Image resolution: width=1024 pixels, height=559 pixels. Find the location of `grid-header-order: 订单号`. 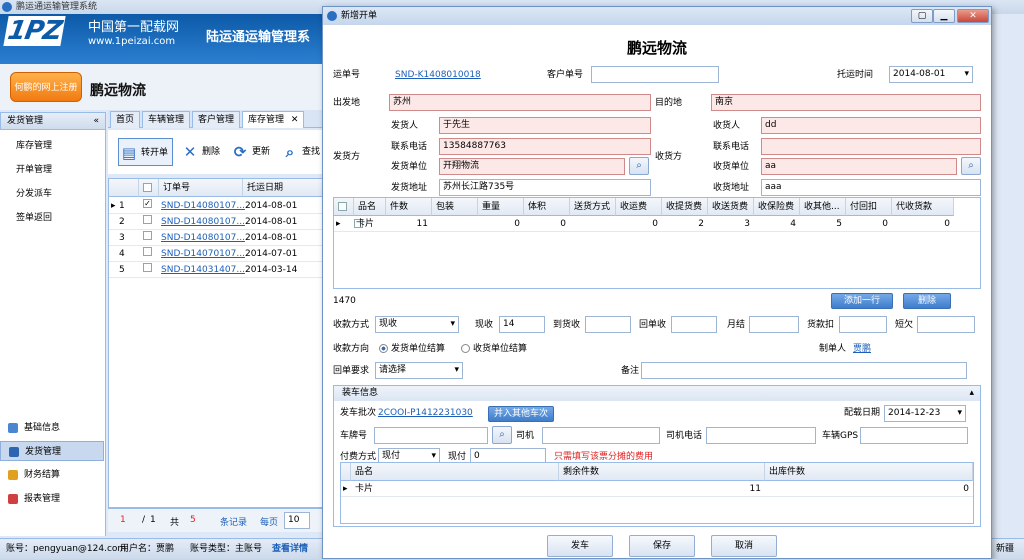

grid-header-order: 订单号 is located at coordinates (201, 188).